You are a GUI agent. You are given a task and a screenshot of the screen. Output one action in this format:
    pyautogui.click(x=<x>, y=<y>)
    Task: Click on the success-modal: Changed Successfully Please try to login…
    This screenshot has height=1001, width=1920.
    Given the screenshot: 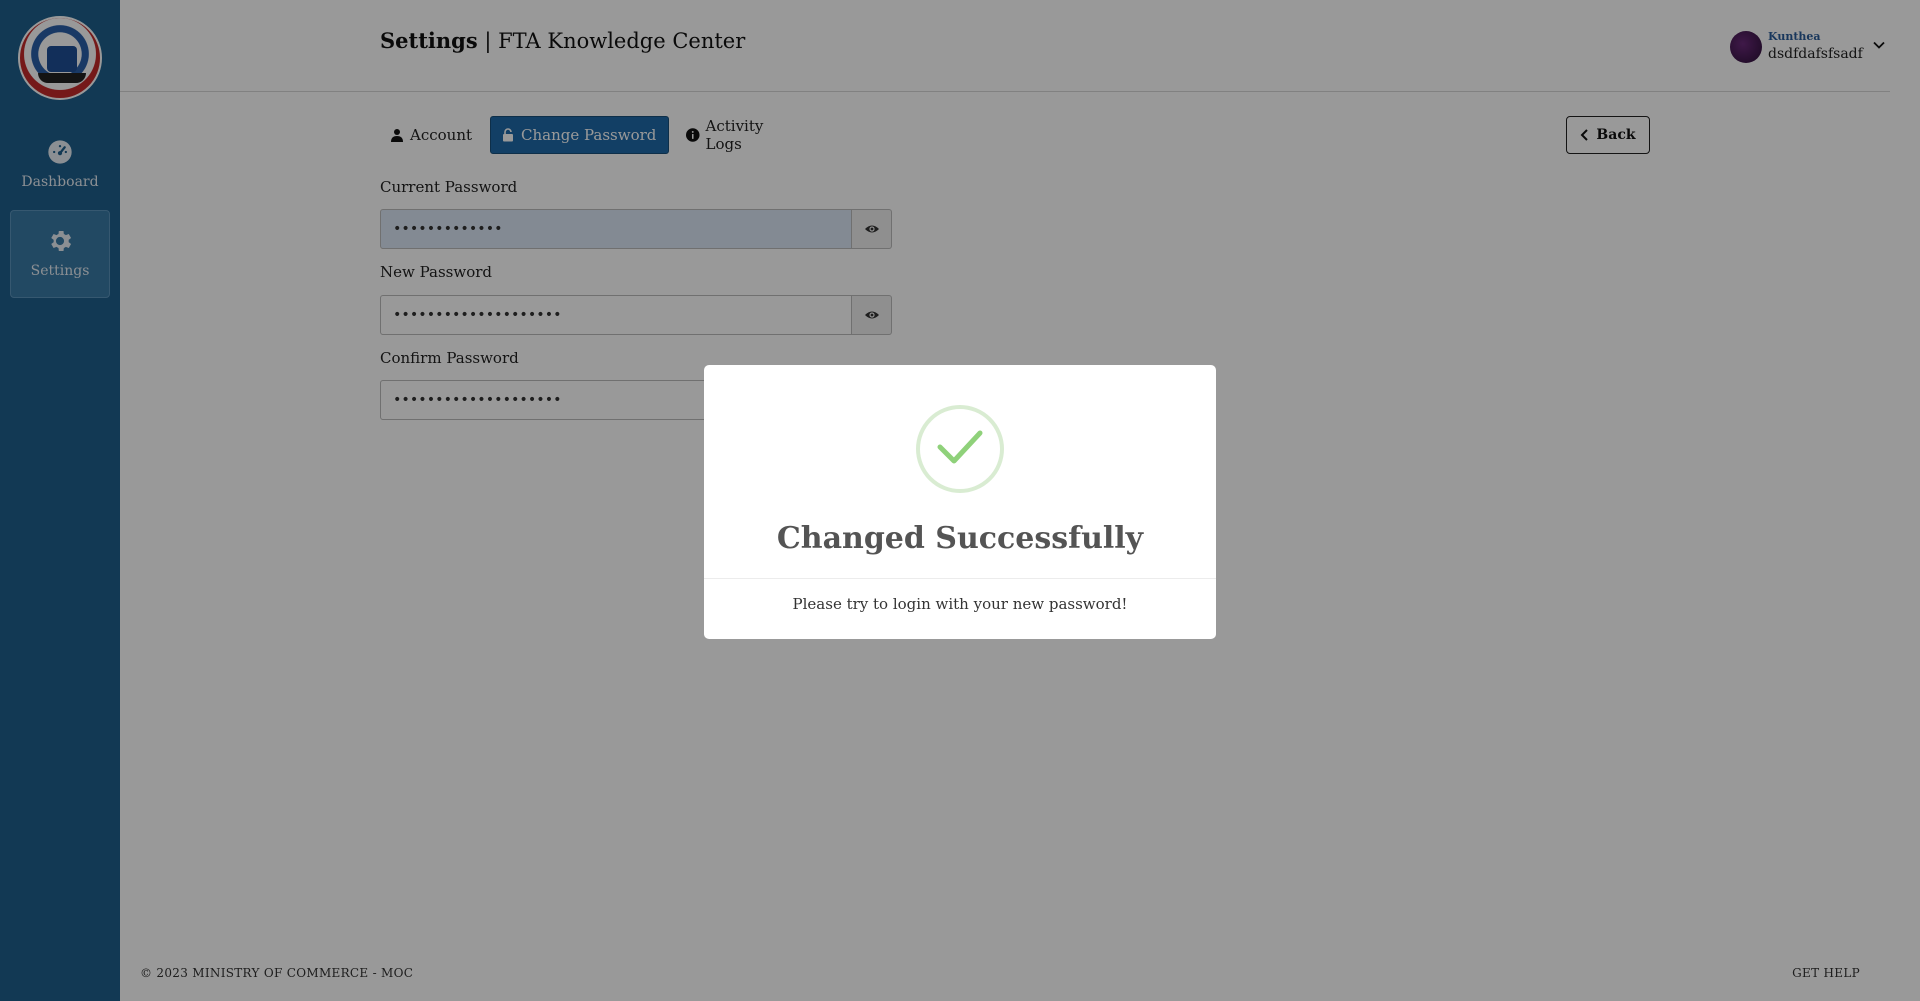 What is the action you would take?
    pyautogui.click(x=960, y=502)
    